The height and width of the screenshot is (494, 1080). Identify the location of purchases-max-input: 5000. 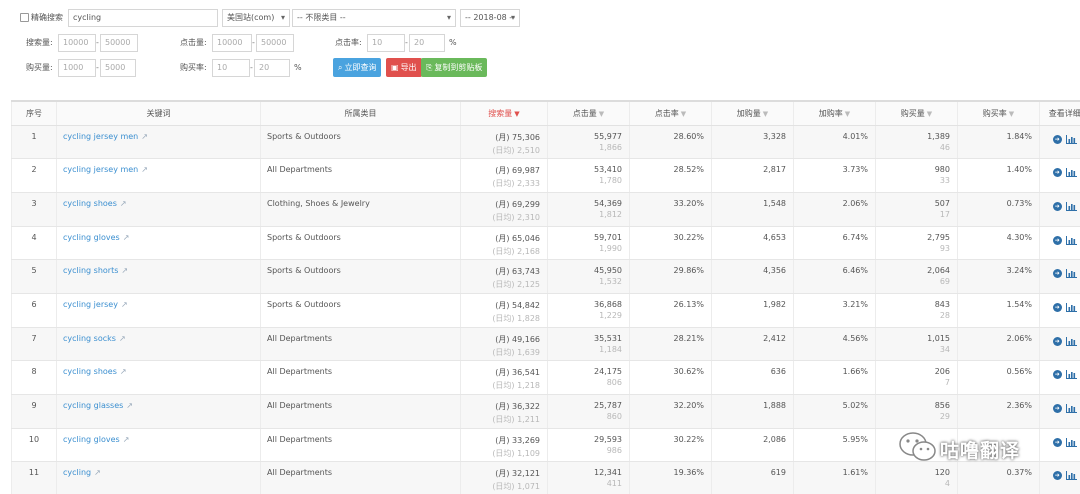
(118, 68).